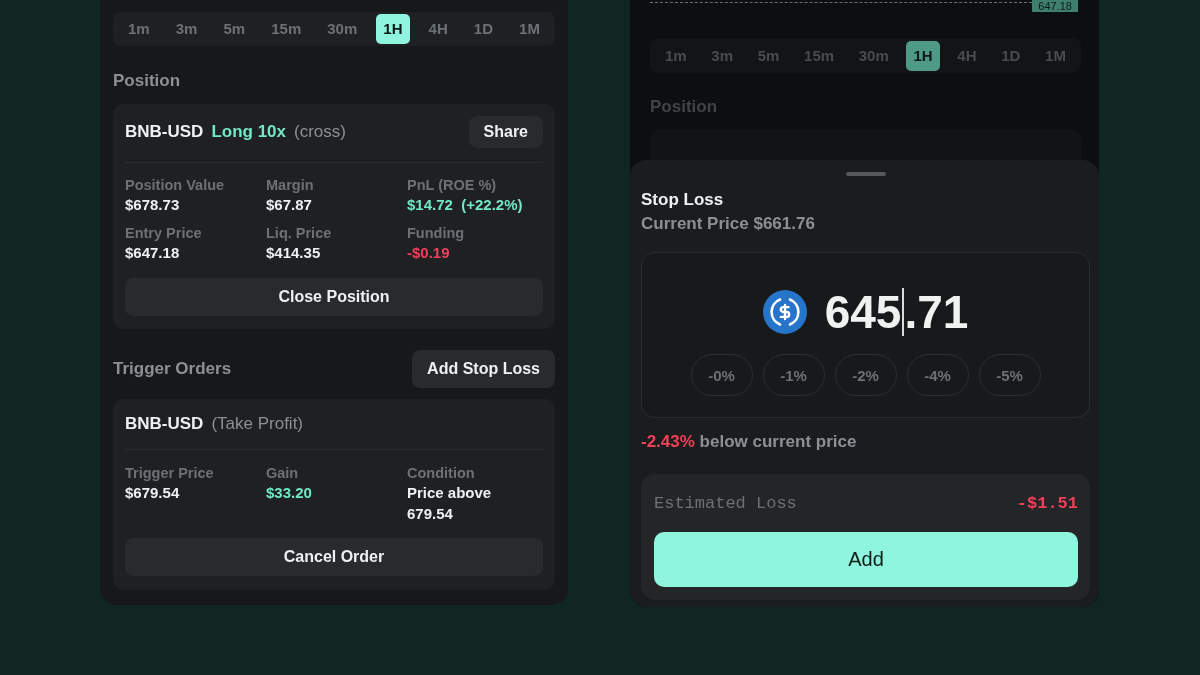 This screenshot has height=675, width=1200. What do you see at coordinates (725, 503) in the screenshot?
I see `estimate-label: Estimated Loss` at bounding box center [725, 503].